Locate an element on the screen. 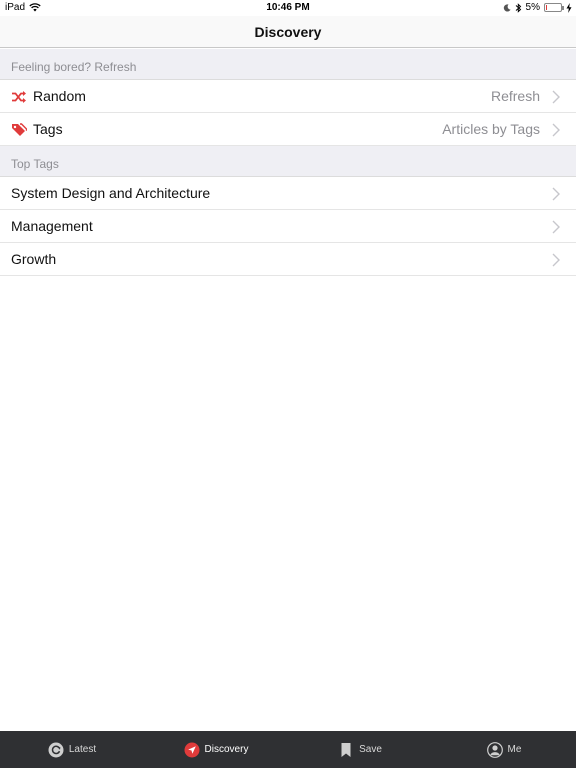 The height and width of the screenshot is (768, 576). status-time: 10:46 PM is located at coordinates (288, 7).